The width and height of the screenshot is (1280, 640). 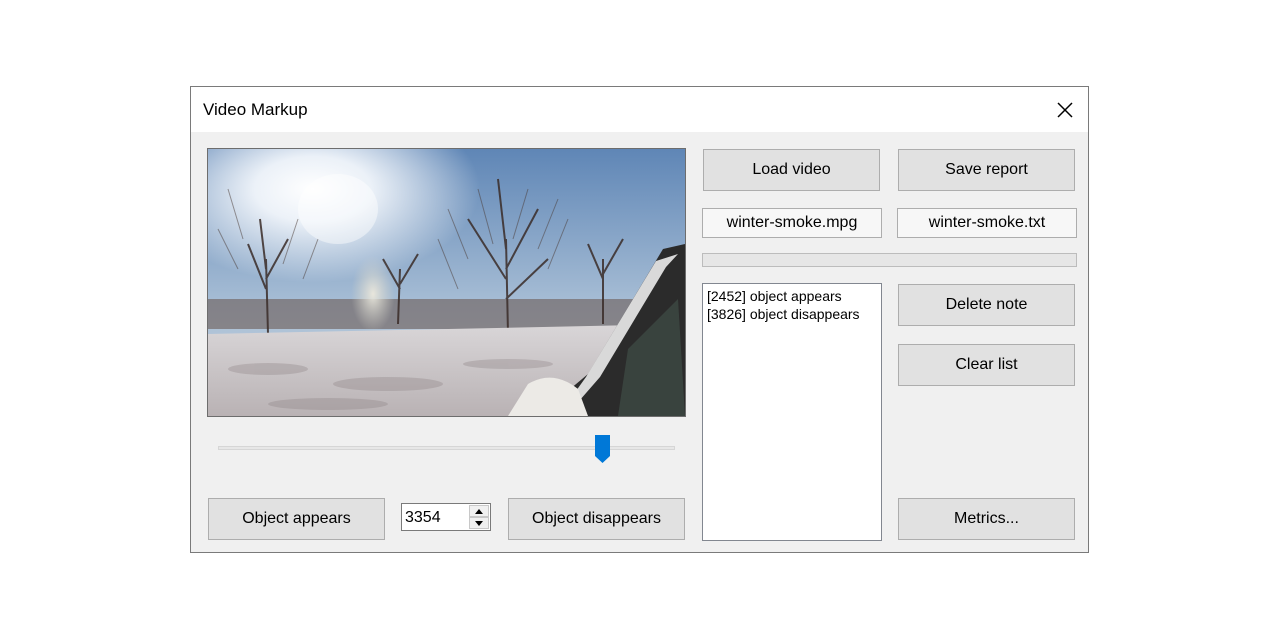 I want to click on video-file-name: winter-smoke.mpg, so click(x=792, y=223).